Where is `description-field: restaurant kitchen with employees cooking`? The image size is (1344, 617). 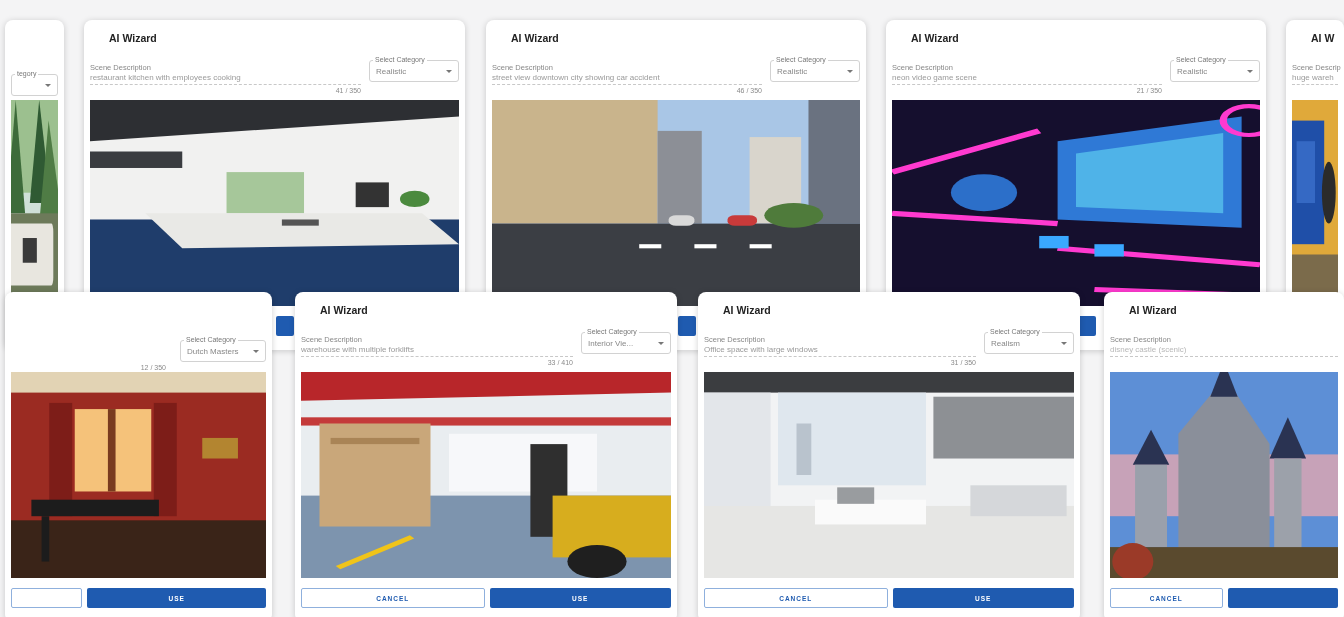 description-field: restaurant kitchen with employees cooking is located at coordinates (225, 78).